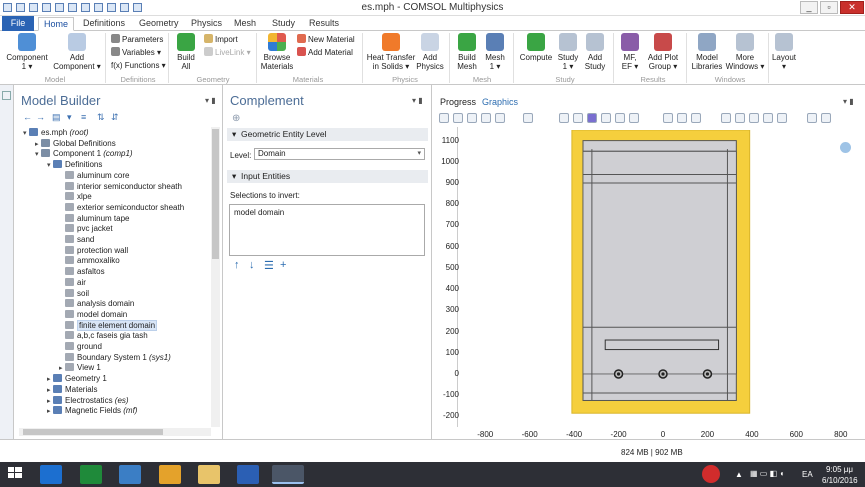  I want to click on tree-node: a,b,c faseis gia tash, so click(103, 335).